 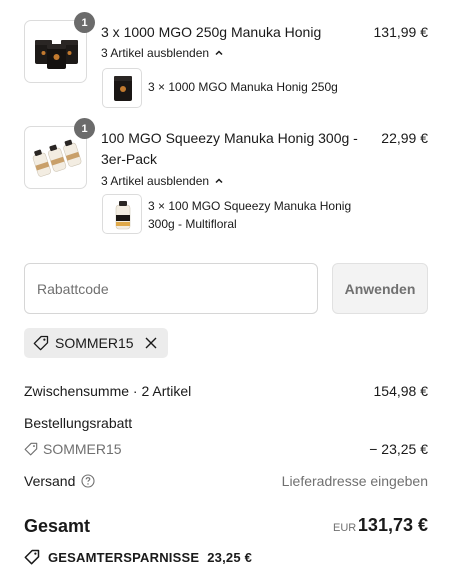 I want to click on order-discount-label: Bestellungsrabatt, so click(x=78, y=423).